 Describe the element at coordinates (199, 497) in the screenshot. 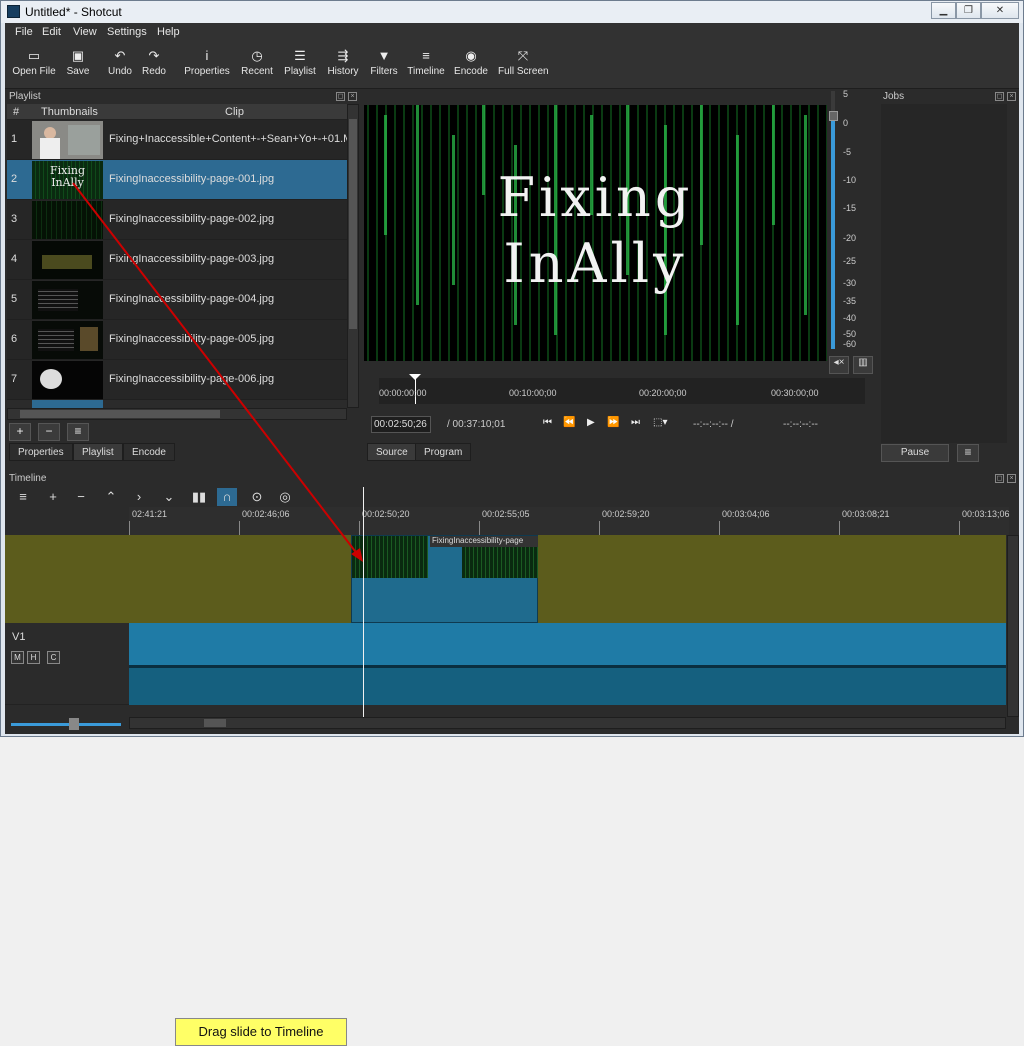

I see `split-at-playhead-icon: ▮▮` at that location.